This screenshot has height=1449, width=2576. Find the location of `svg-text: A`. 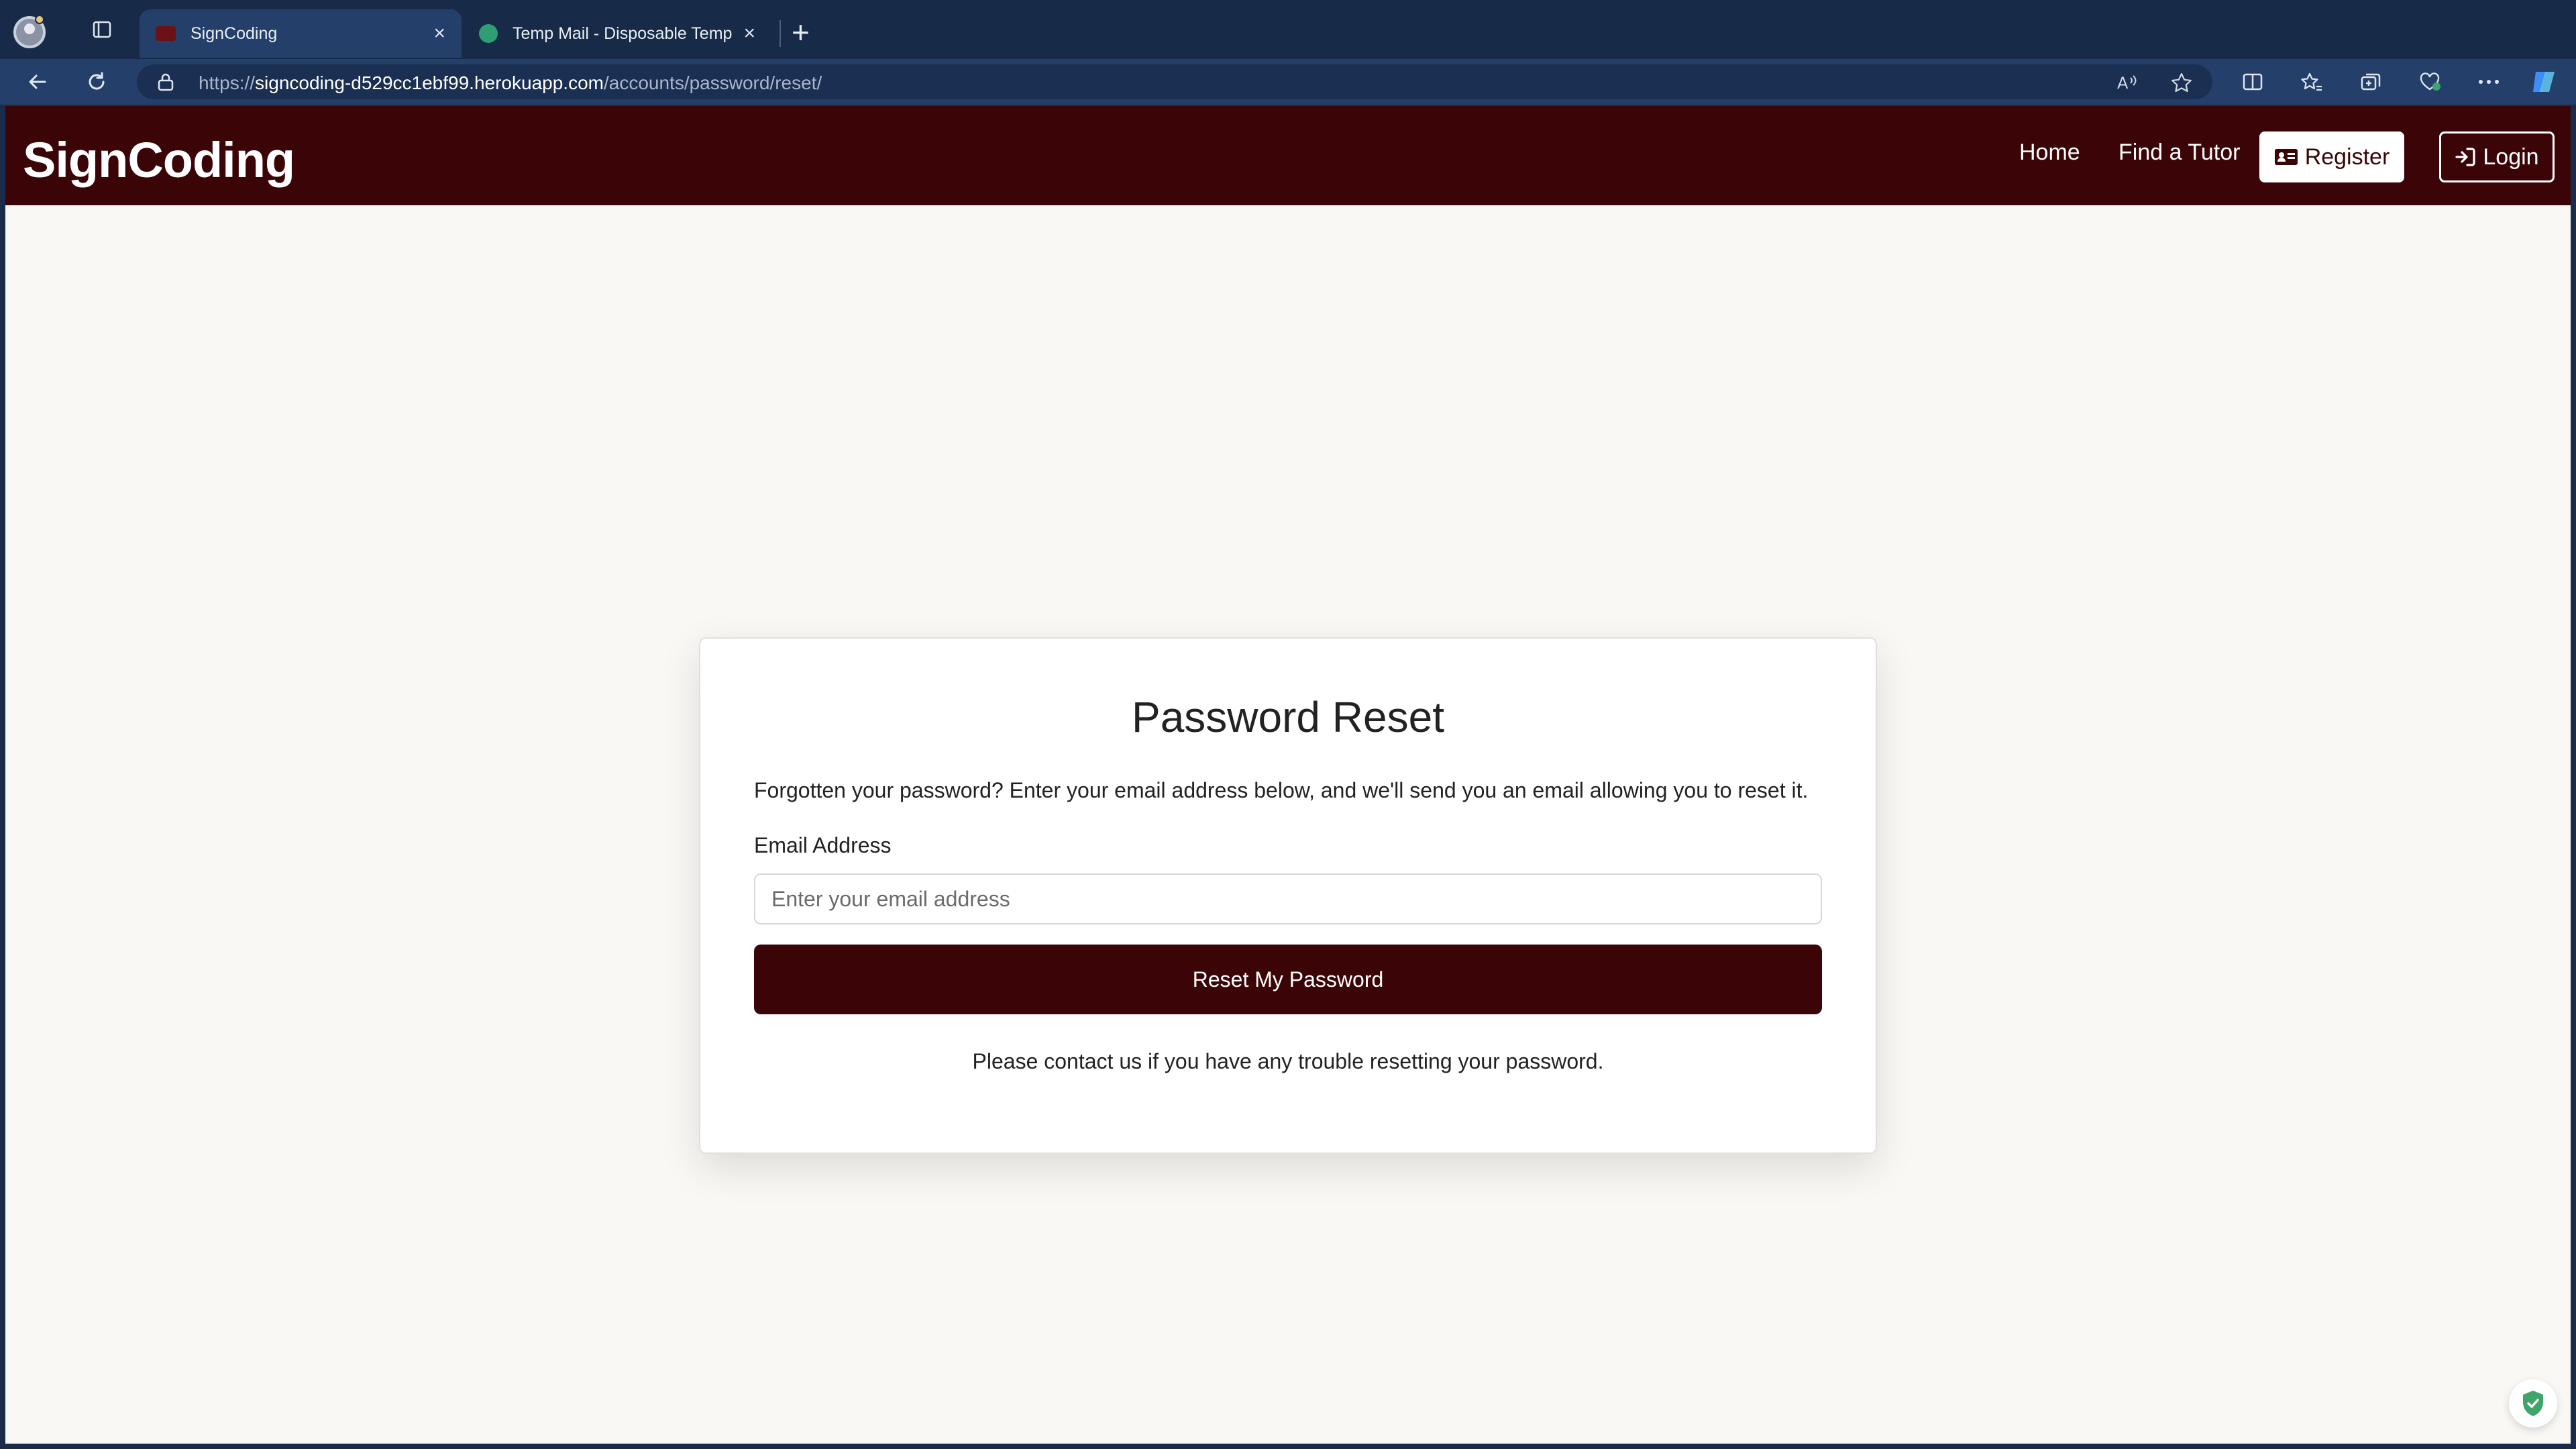

svg-text: A is located at coordinates (2123, 83).